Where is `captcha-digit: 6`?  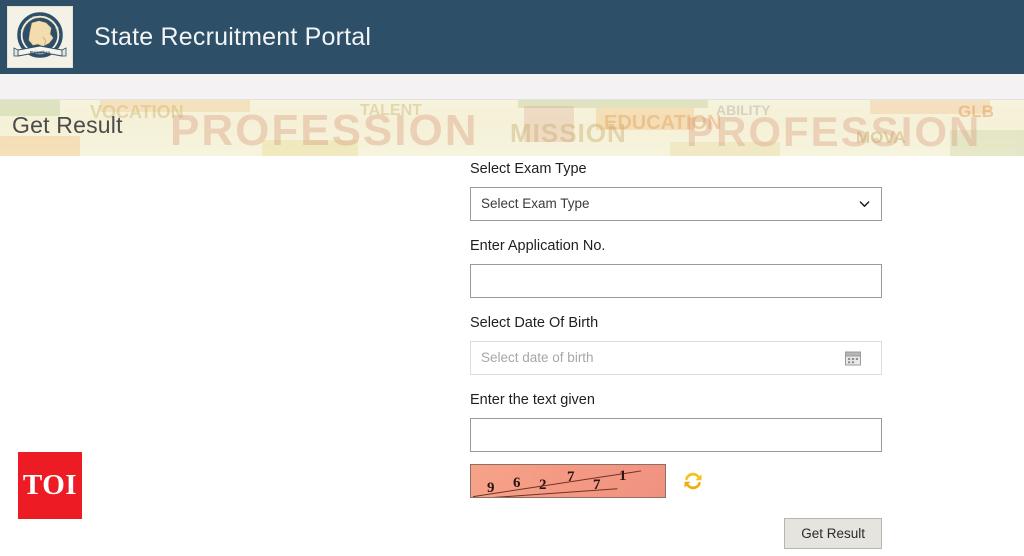
captcha-digit: 6 is located at coordinates (517, 482).